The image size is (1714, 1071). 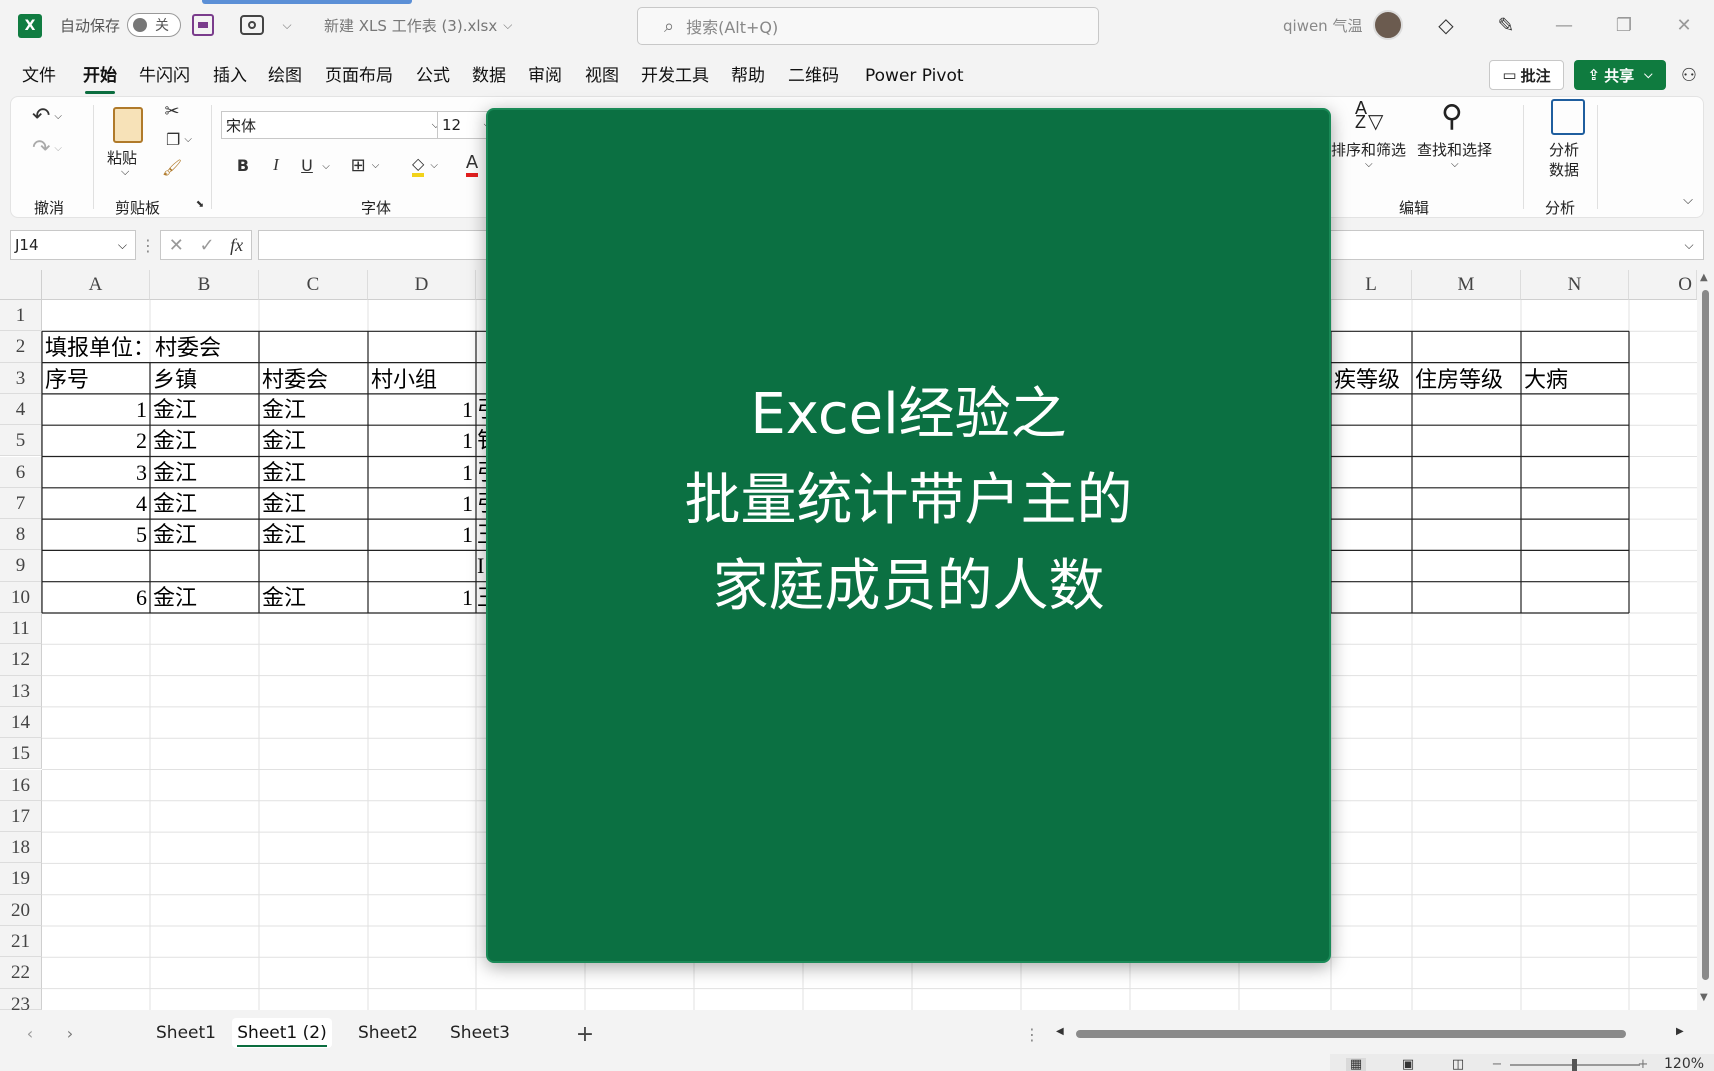 I want to click on cell-b8: 金江, so click(x=204, y=534).